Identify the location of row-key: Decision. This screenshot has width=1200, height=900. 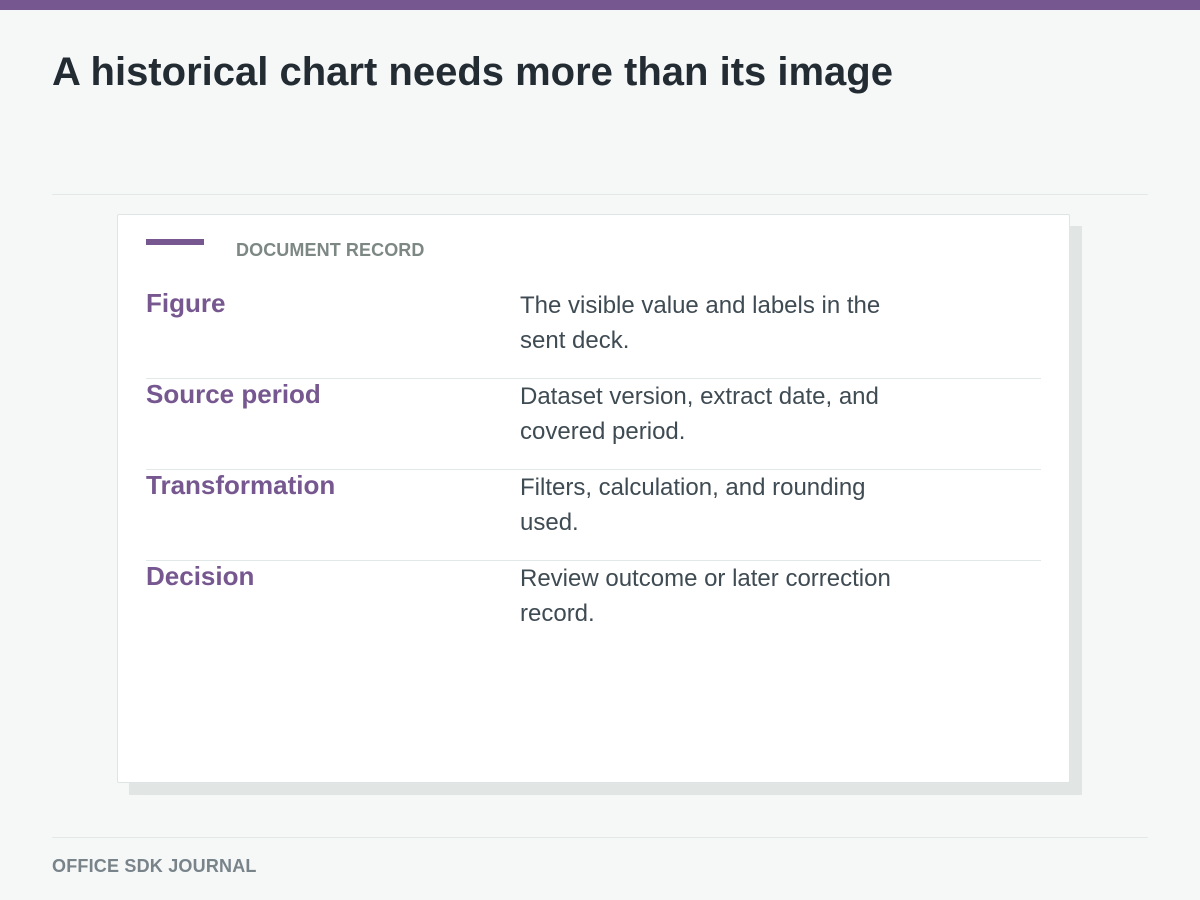
(200, 576).